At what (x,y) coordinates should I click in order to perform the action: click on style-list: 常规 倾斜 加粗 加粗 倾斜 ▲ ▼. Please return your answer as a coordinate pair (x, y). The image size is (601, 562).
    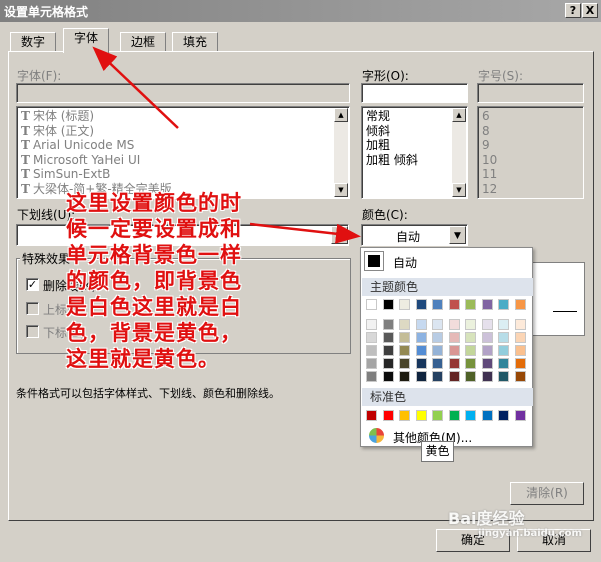
    Looking at the image, I should click on (414, 152).